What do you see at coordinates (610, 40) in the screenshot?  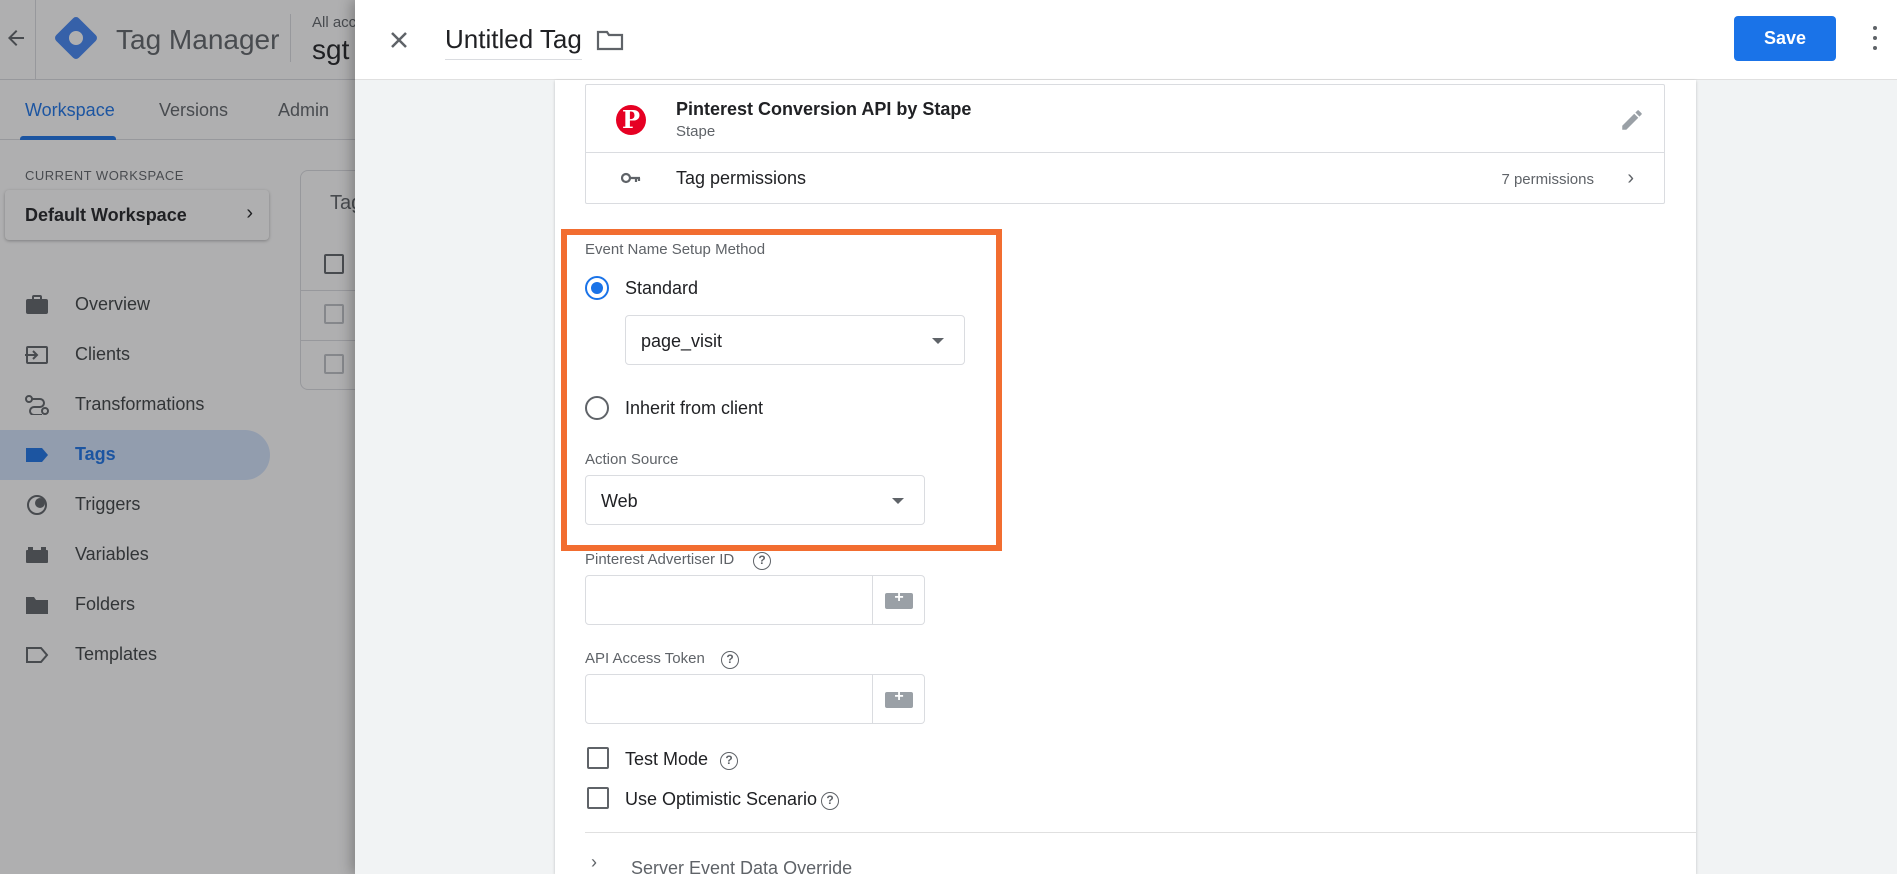 I see `folder-icon` at bounding box center [610, 40].